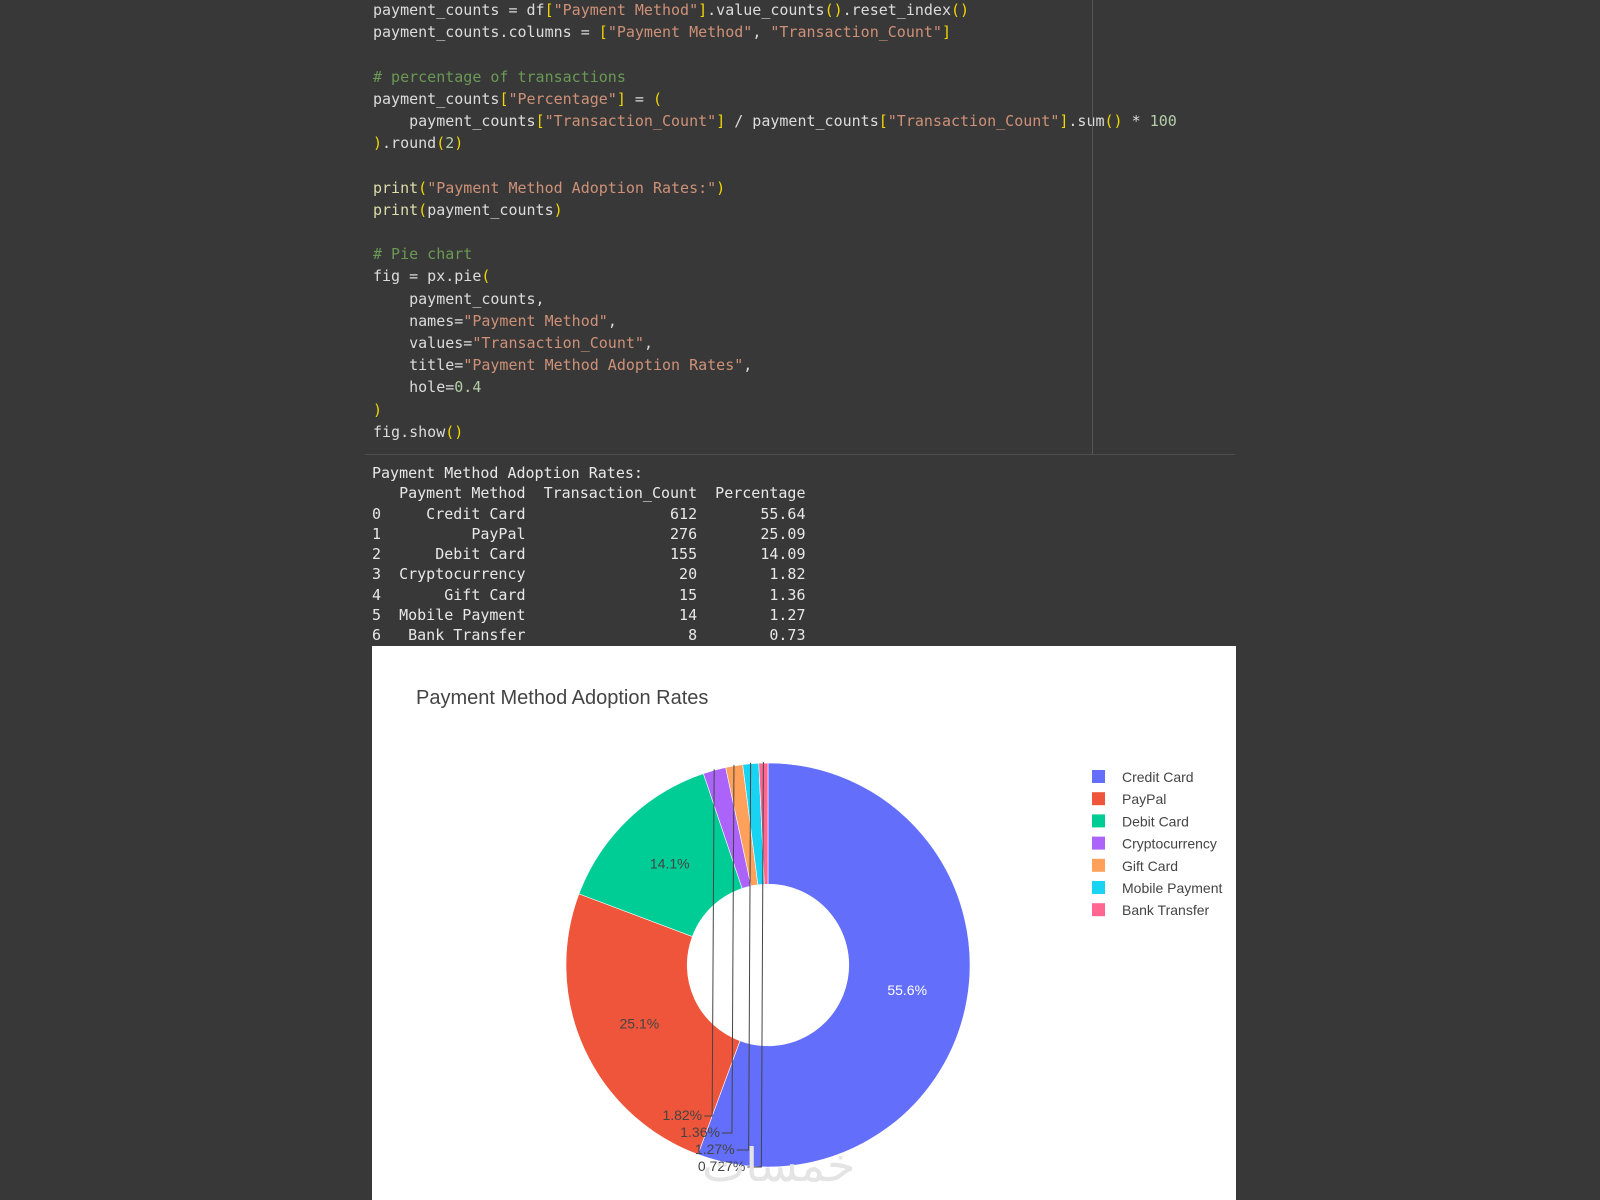 The height and width of the screenshot is (1200, 1600). Describe the element at coordinates (1163, 121) in the screenshot. I see `code-token: 100` at that location.